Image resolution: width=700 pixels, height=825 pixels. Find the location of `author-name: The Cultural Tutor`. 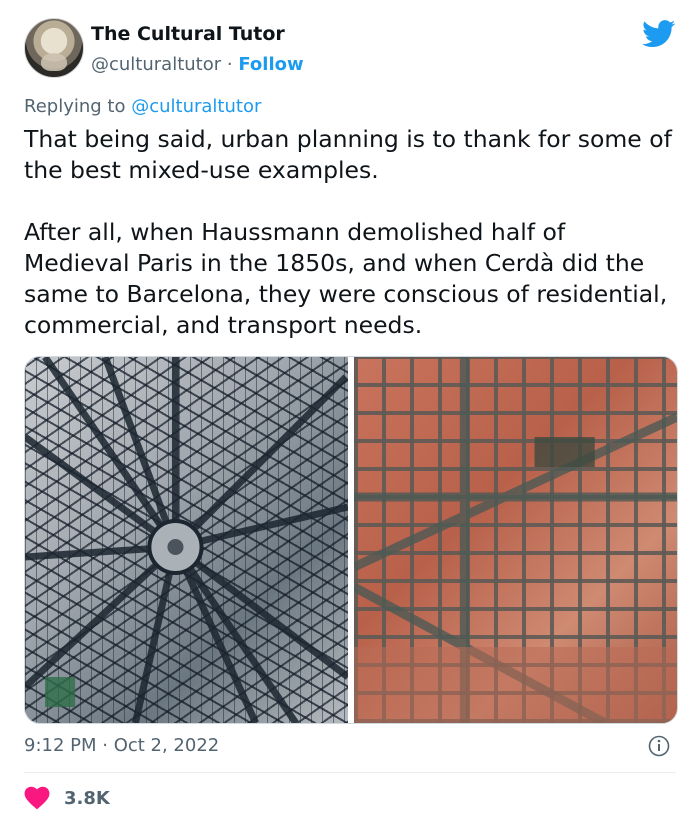

author-name: The Cultural Tutor is located at coordinates (188, 34).